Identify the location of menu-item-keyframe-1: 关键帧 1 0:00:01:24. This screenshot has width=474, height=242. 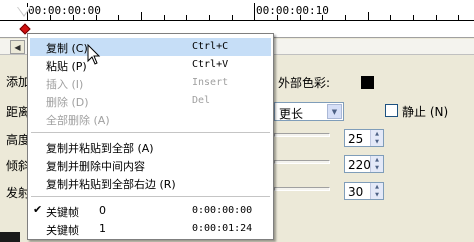
(150, 229).